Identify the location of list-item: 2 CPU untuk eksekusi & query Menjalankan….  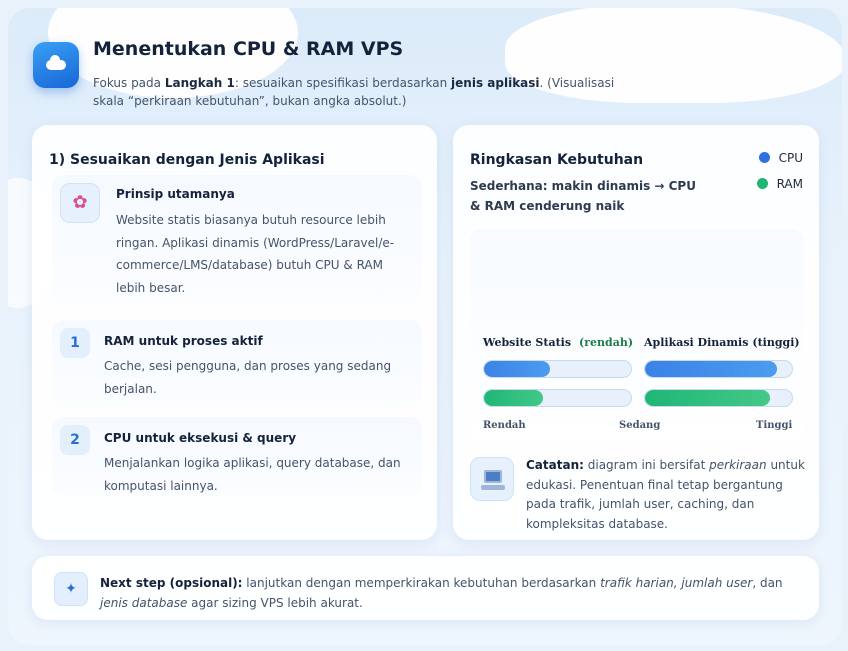
(237, 457).